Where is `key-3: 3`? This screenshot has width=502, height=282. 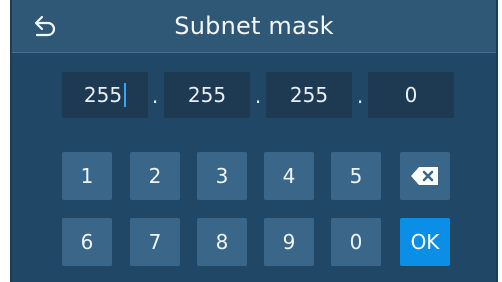
key-3: 3 is located at coordinates (222, 176).